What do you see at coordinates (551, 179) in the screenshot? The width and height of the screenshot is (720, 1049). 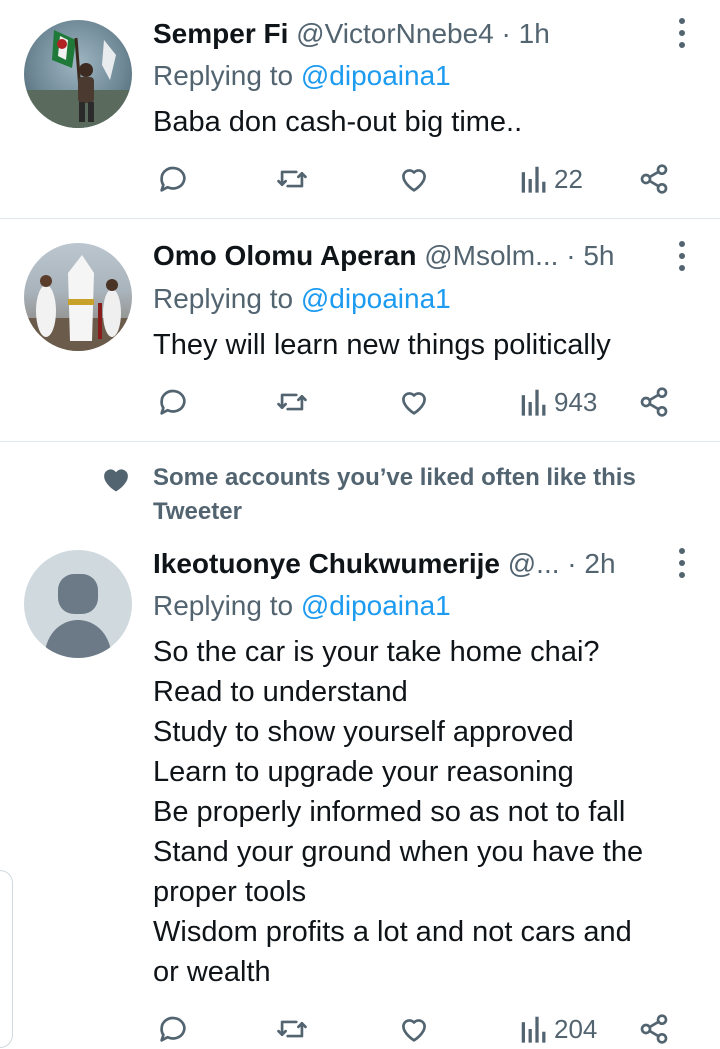 I see `views-button: 22` at bounding box center [551, 179].